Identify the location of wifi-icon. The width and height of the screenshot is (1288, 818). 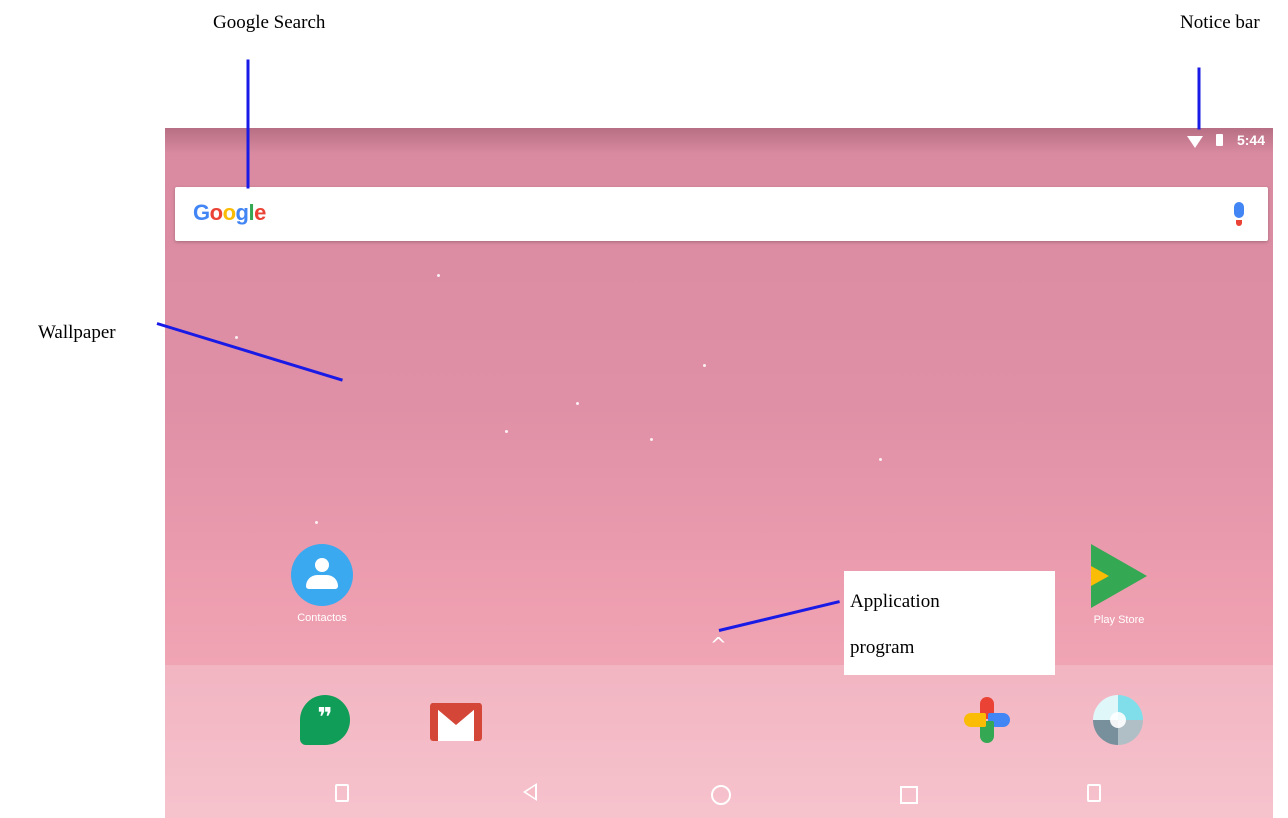
(1195, 142).